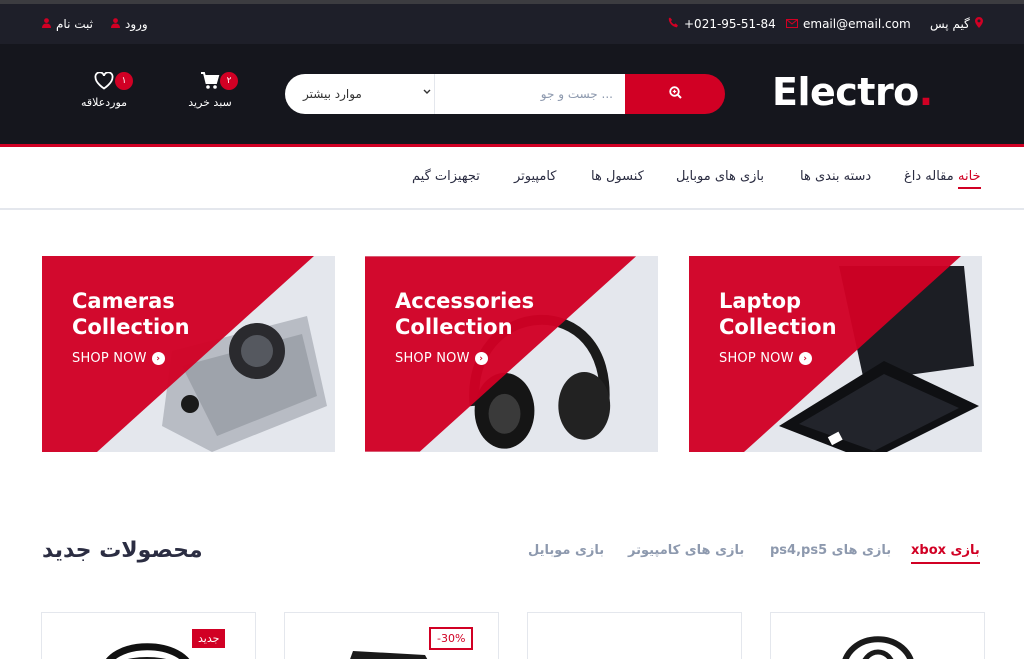 Image resolution: width=1024 pixels, height=659 pixels. I want to click on section-title: محصولات جدید, so click(122, 550).